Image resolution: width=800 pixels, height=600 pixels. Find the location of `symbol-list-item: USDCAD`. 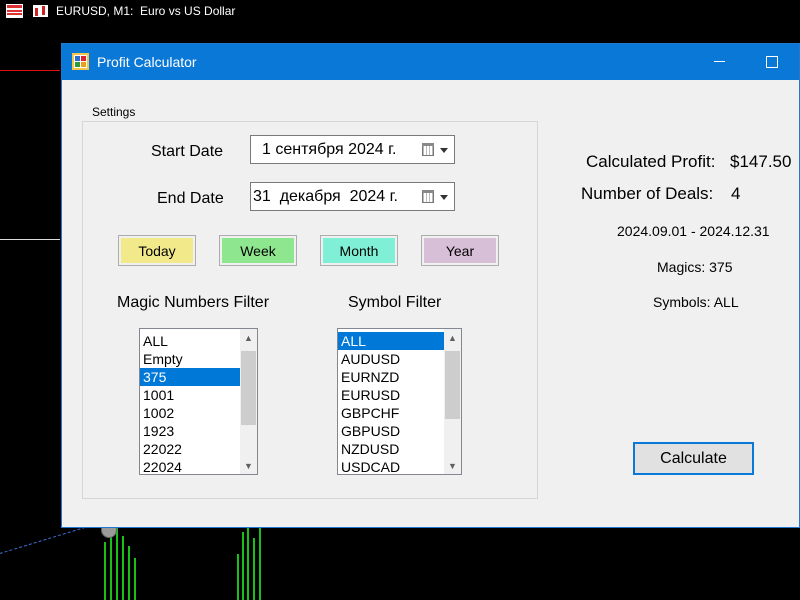

symbol-list-item: USDCAD is located at coordinates (399, 466).